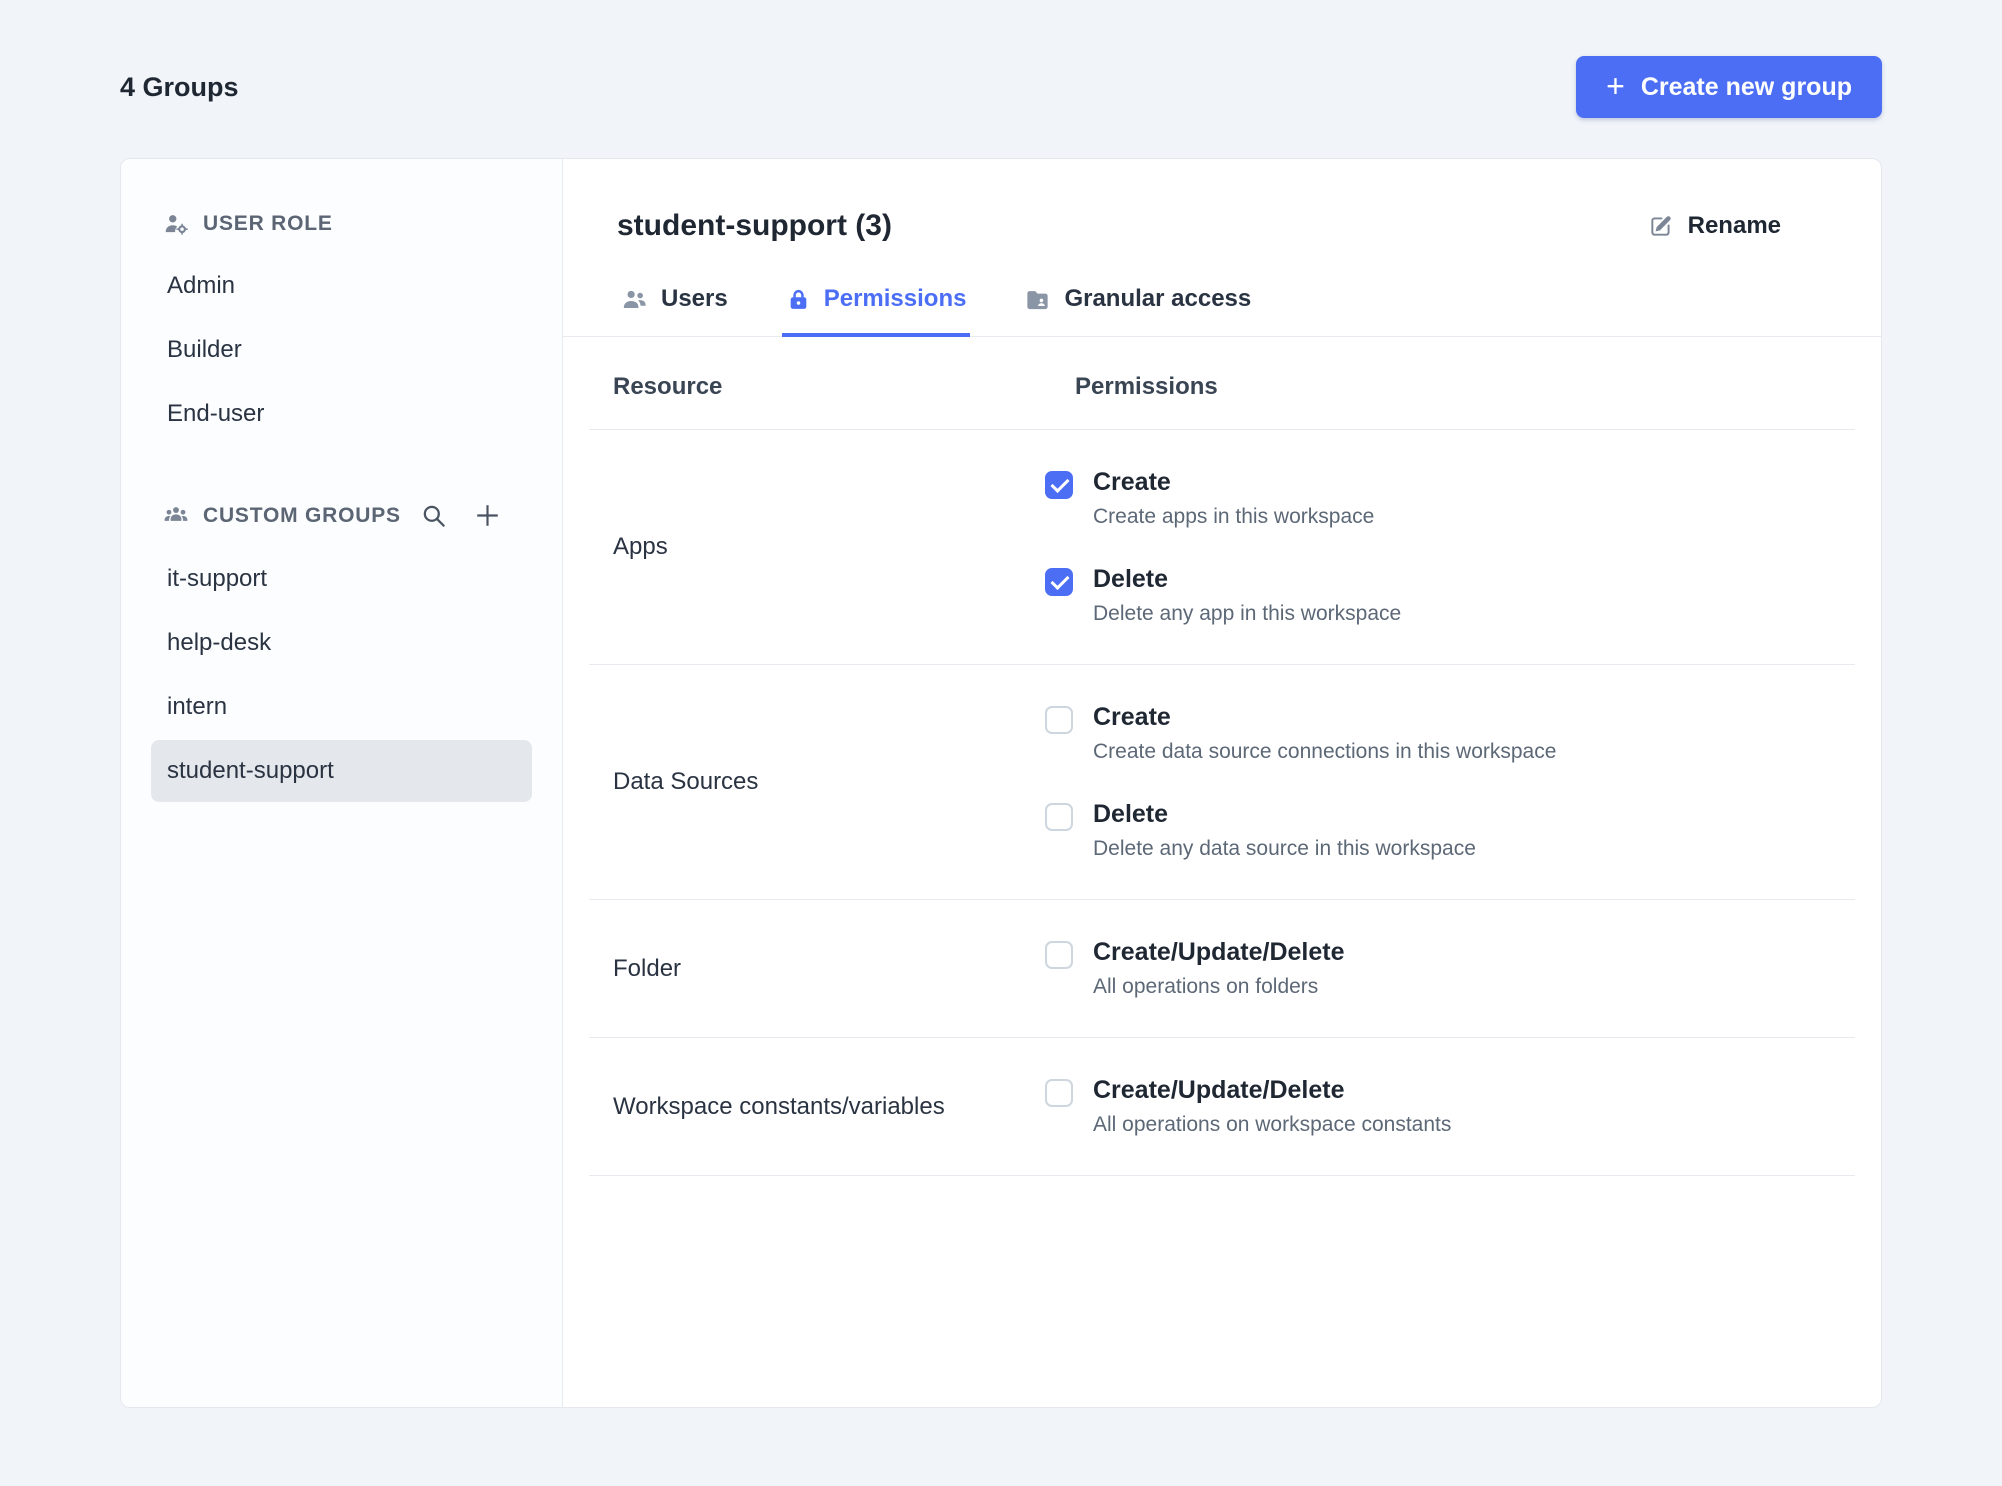 The width and height of the screenshot is (2002, 1486). I want to click on column-header-permissions: Permissions, so click(1146, 386).